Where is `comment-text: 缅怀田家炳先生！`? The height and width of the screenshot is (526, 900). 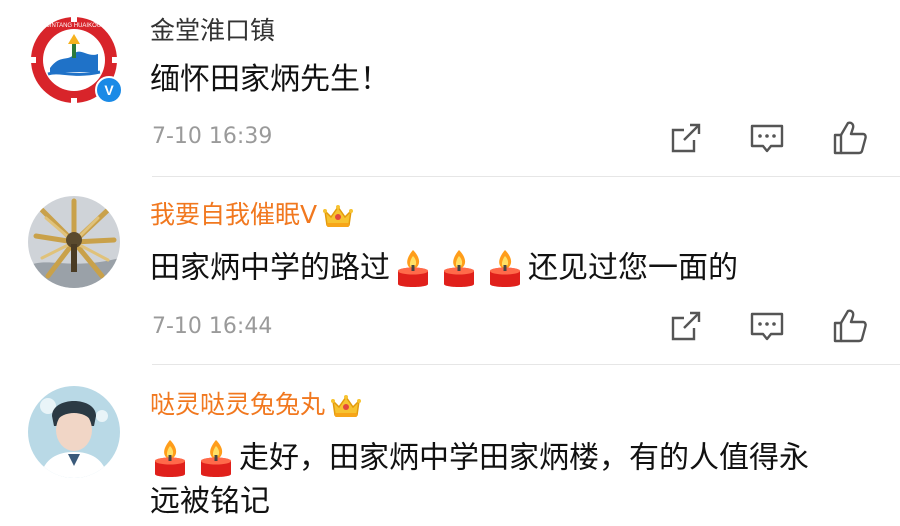
comment-text: 缅怀田家炳先生！ is located at coordinates (270, 79).